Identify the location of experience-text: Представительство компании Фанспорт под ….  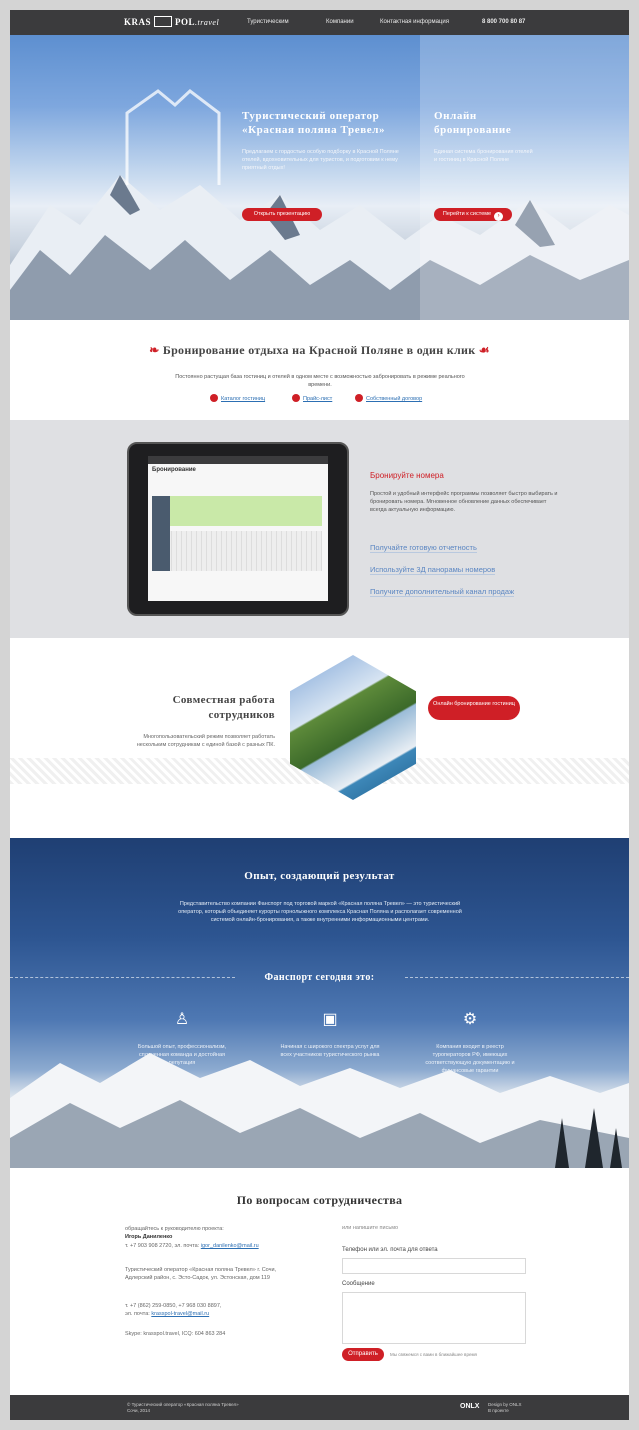
(320, 912).